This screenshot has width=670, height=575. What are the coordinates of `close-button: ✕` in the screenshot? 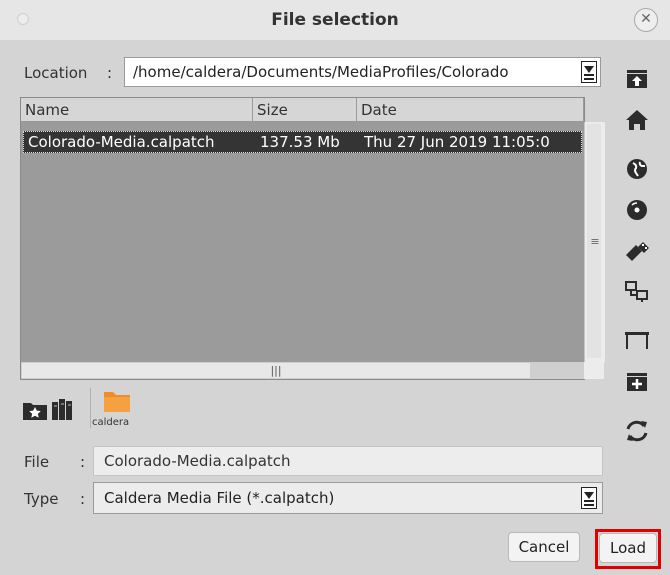 It's located at (646, 20).